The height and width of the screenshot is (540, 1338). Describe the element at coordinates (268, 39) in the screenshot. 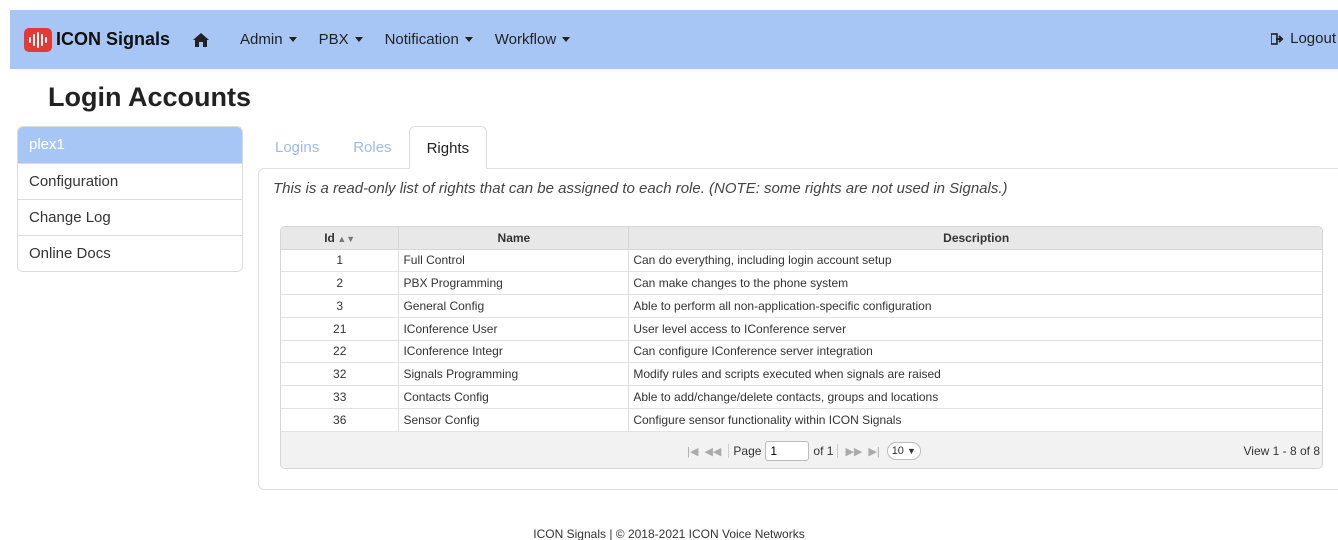

I see `nav-admin: Admin` at that location.